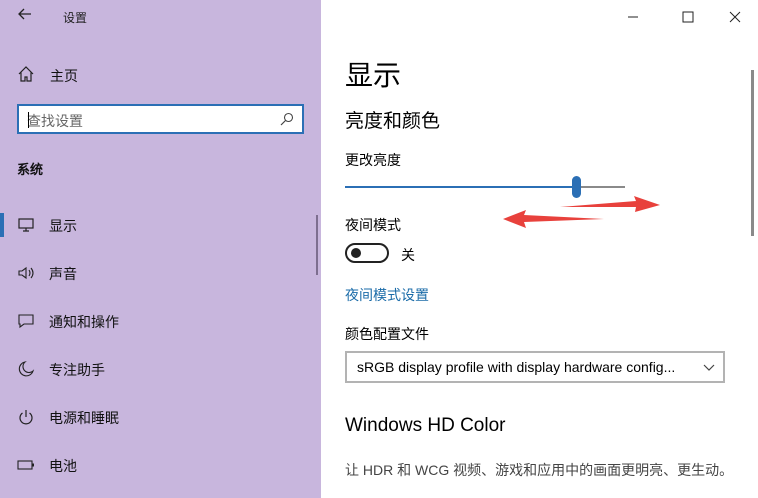  Describe the element at coordinates (387, 334) in the screenshot. I see `color-profile-label: 颜色配置文件` at that location.